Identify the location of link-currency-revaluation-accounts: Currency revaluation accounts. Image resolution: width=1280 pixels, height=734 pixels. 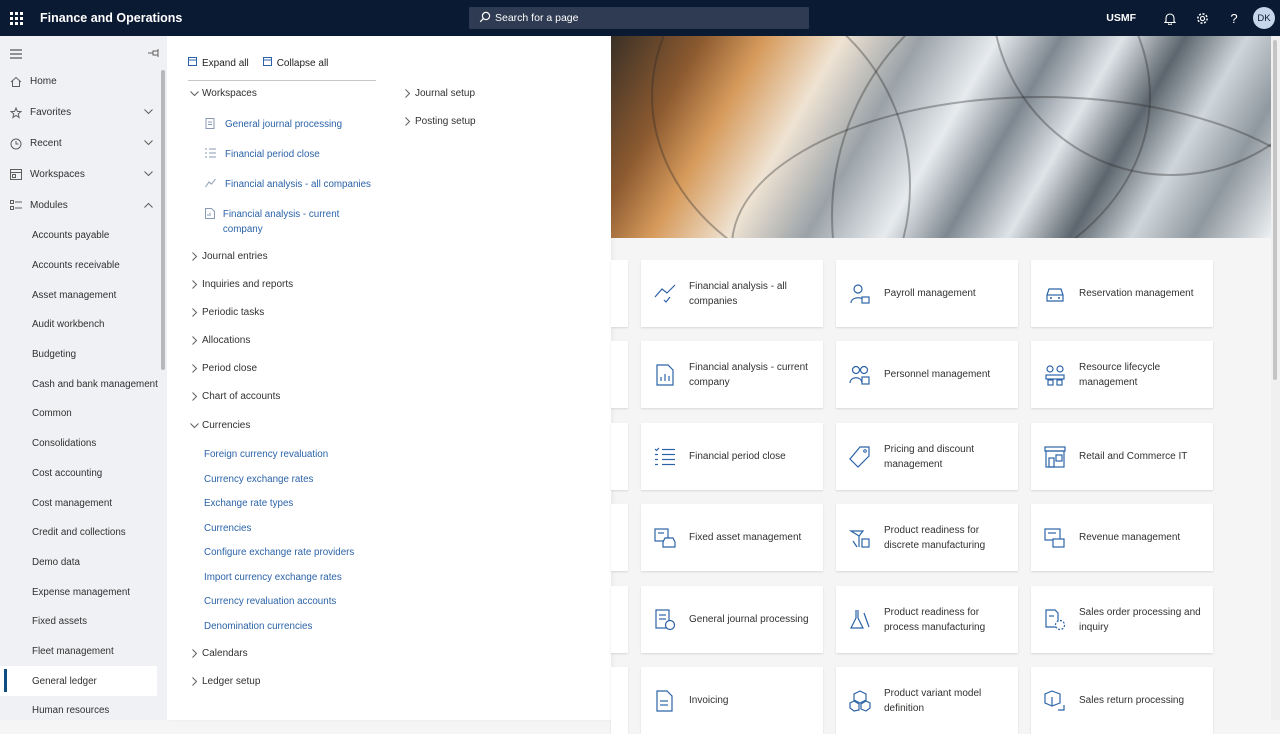
(270, 601).